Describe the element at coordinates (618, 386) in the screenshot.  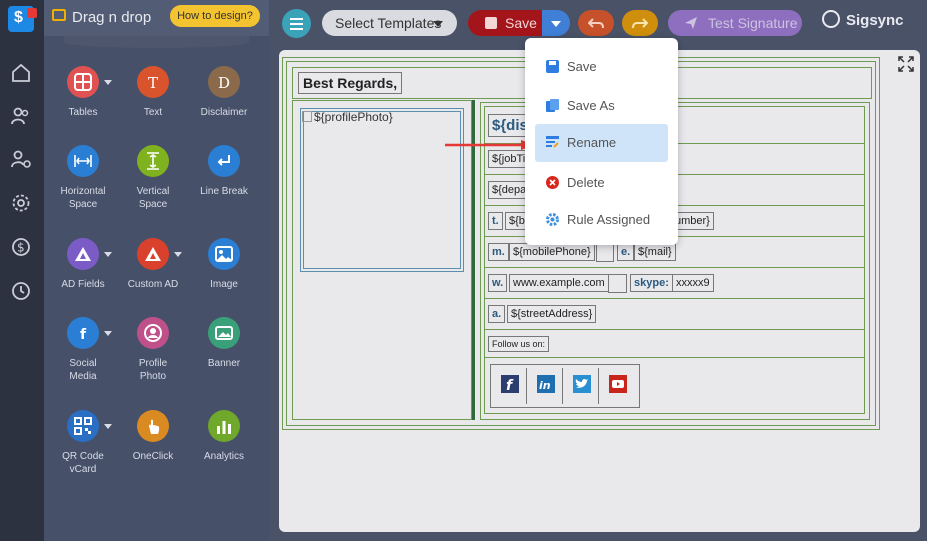
I see `youtube-icon-cell` at that location.